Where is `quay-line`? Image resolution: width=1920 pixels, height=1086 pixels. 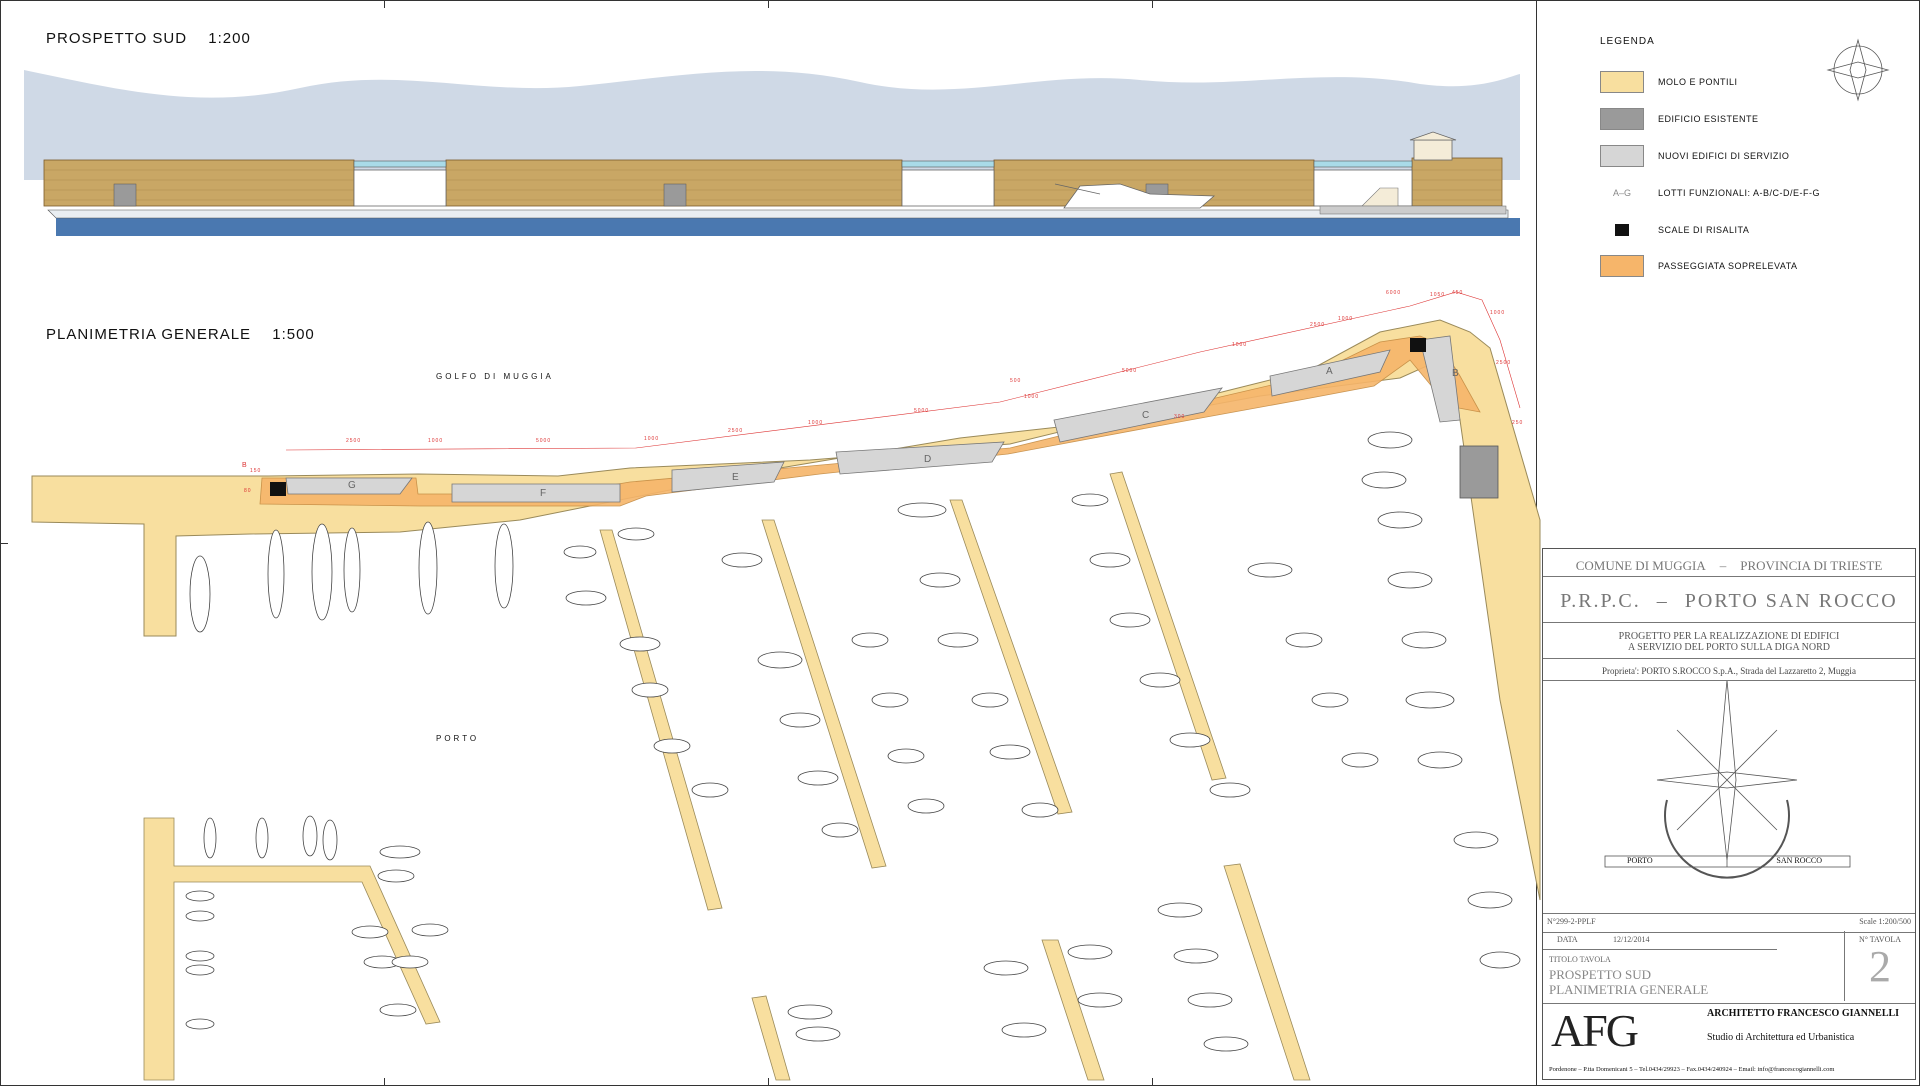 quay-line is located at coordinates (778, 214).